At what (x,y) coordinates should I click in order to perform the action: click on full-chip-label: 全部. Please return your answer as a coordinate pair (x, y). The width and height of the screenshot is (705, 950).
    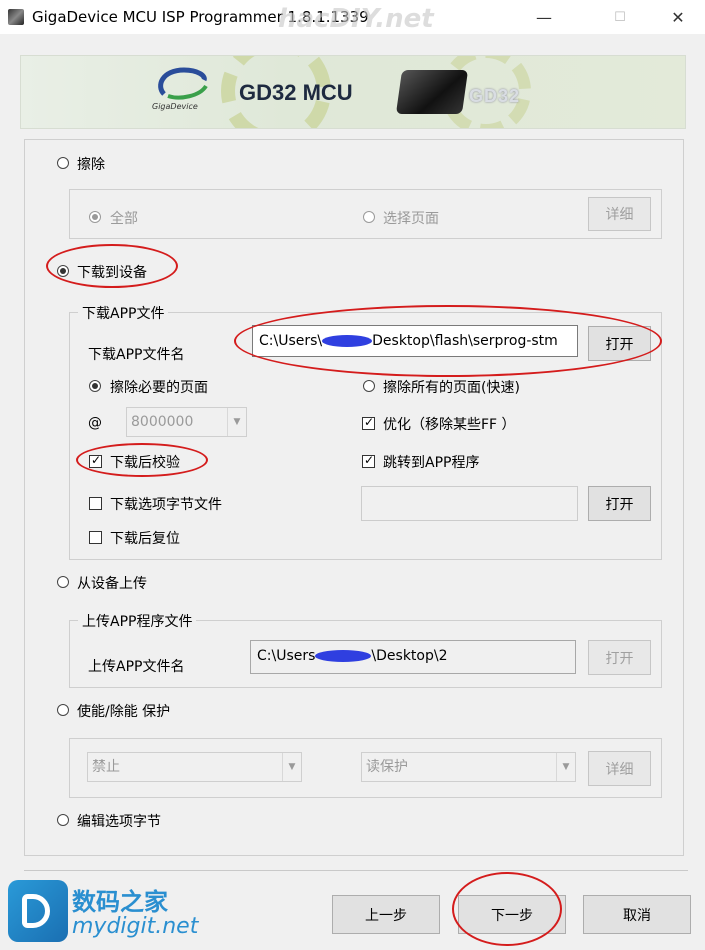
    Looking at the image, I should click on (124, 219).